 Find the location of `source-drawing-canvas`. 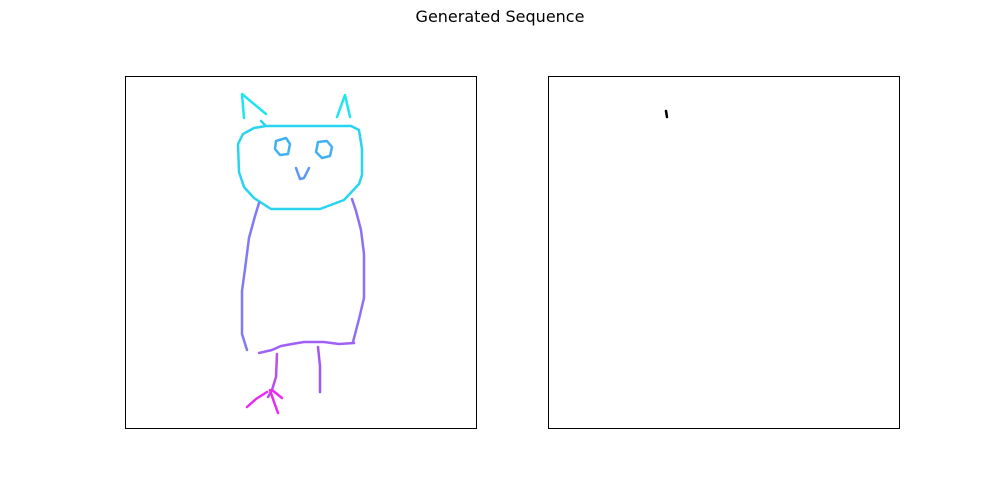

source-drawing-canvas is located at coordinates (301, 253).